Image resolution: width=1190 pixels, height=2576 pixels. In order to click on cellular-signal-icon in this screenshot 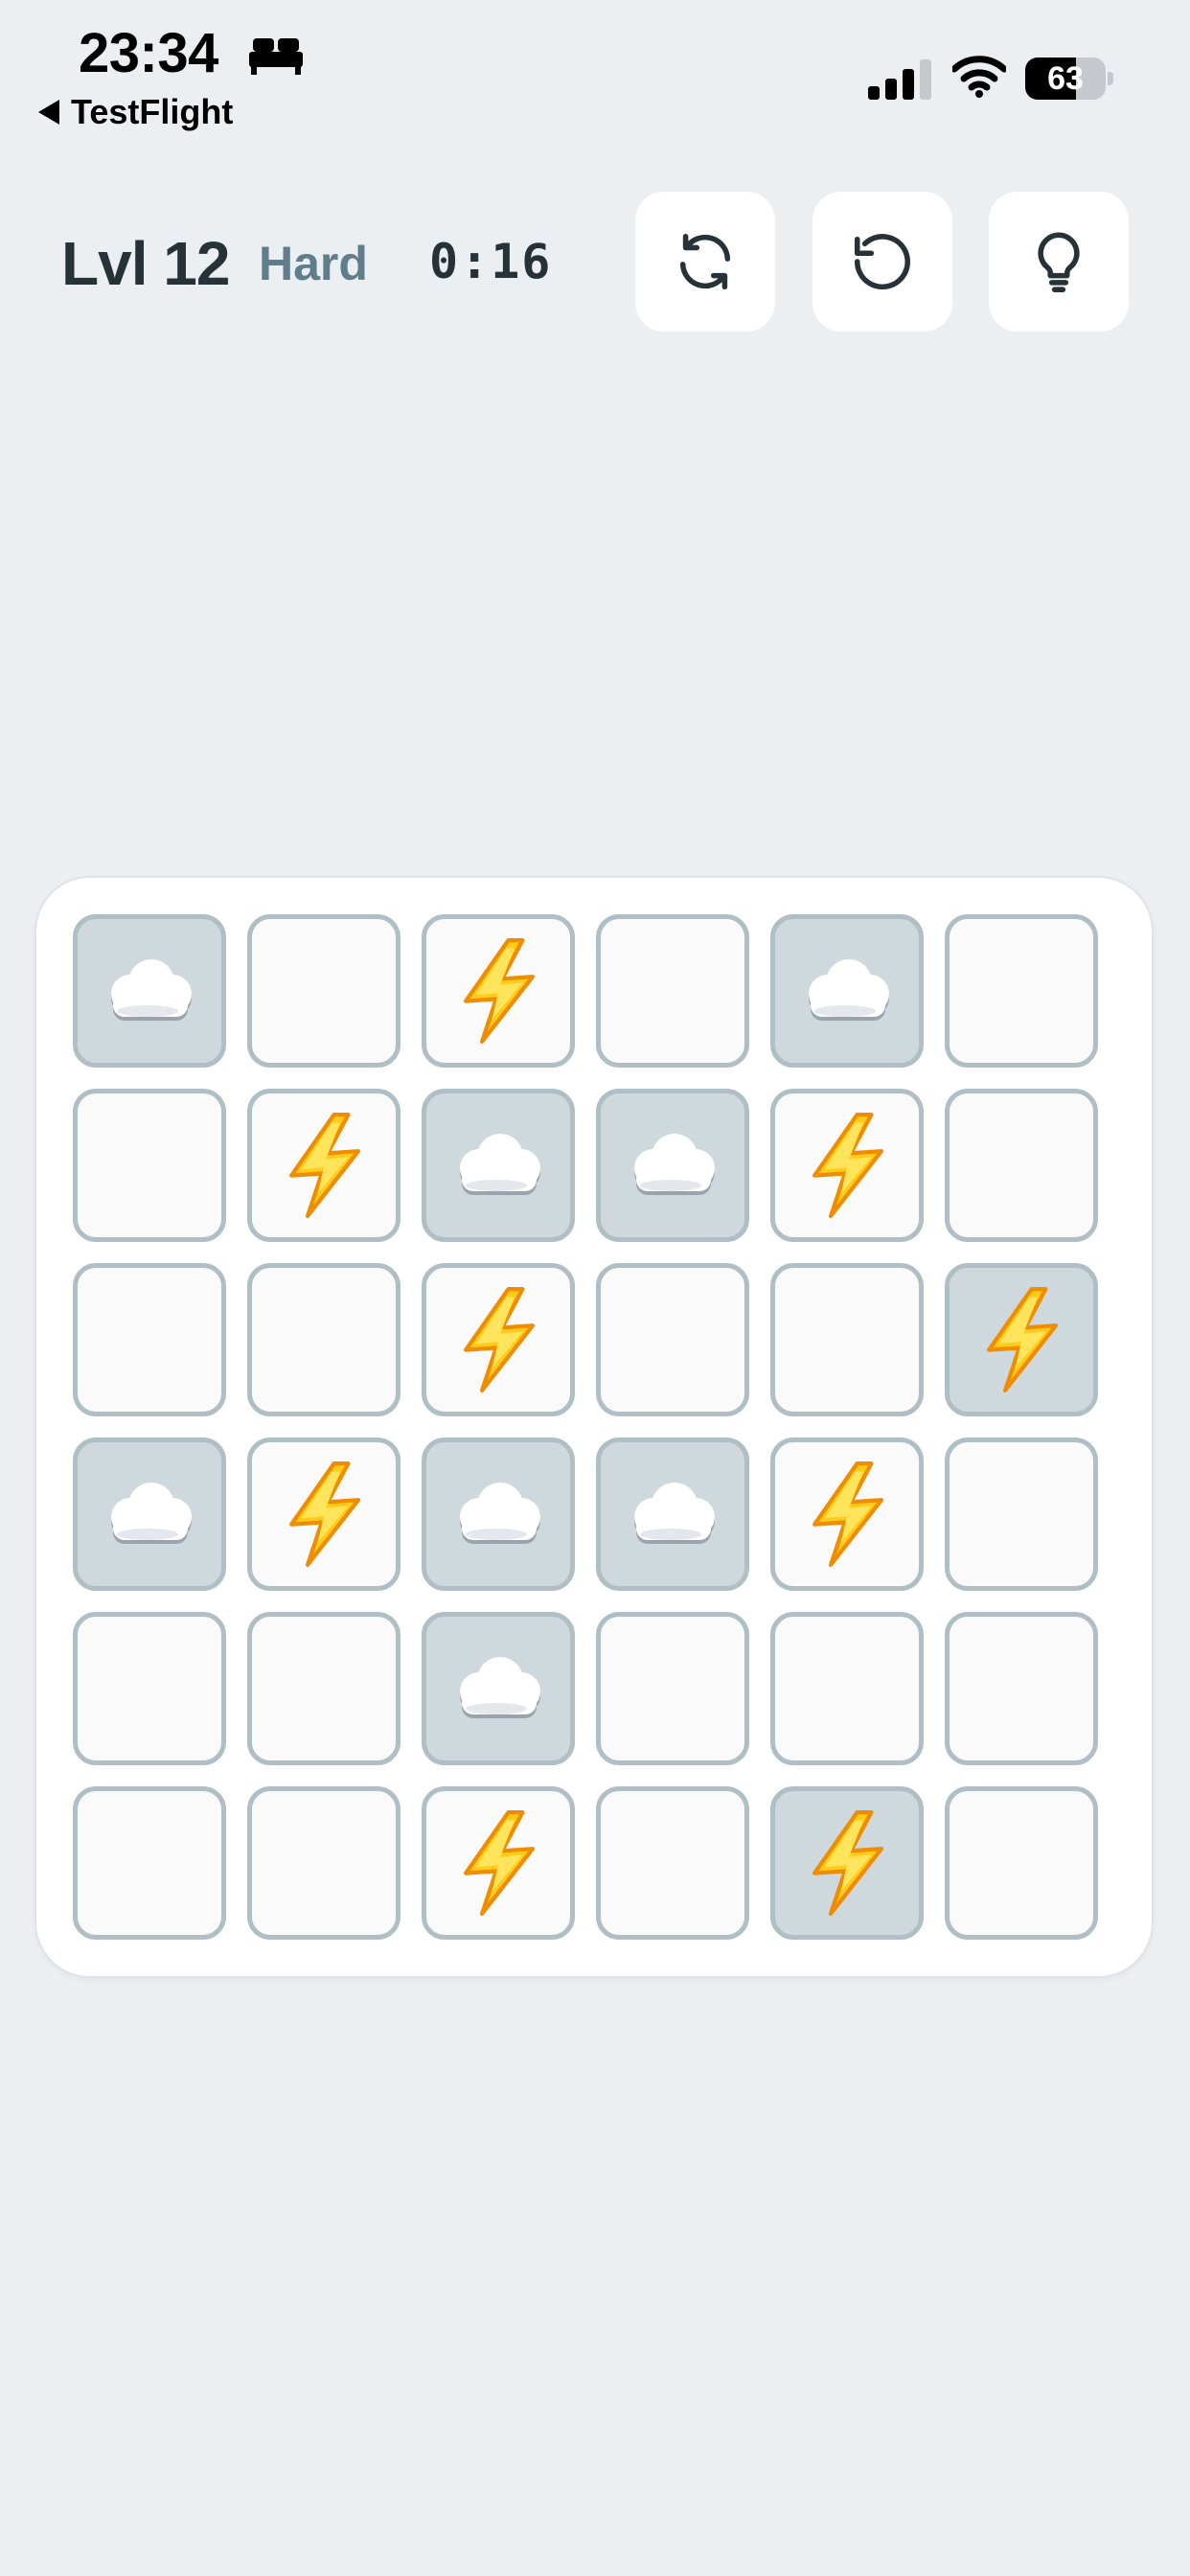, I will do `click(900, 79)`.